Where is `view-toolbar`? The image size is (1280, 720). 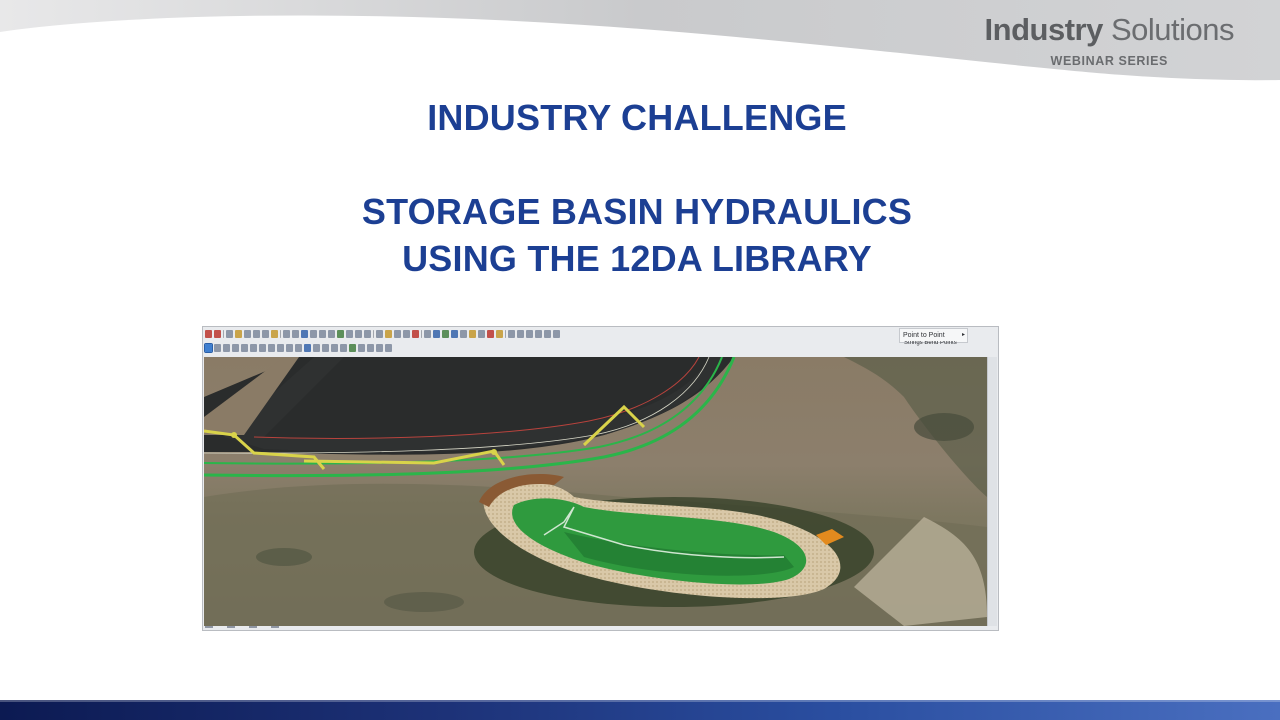 view-toolbar is located at coordinates (314, 348).